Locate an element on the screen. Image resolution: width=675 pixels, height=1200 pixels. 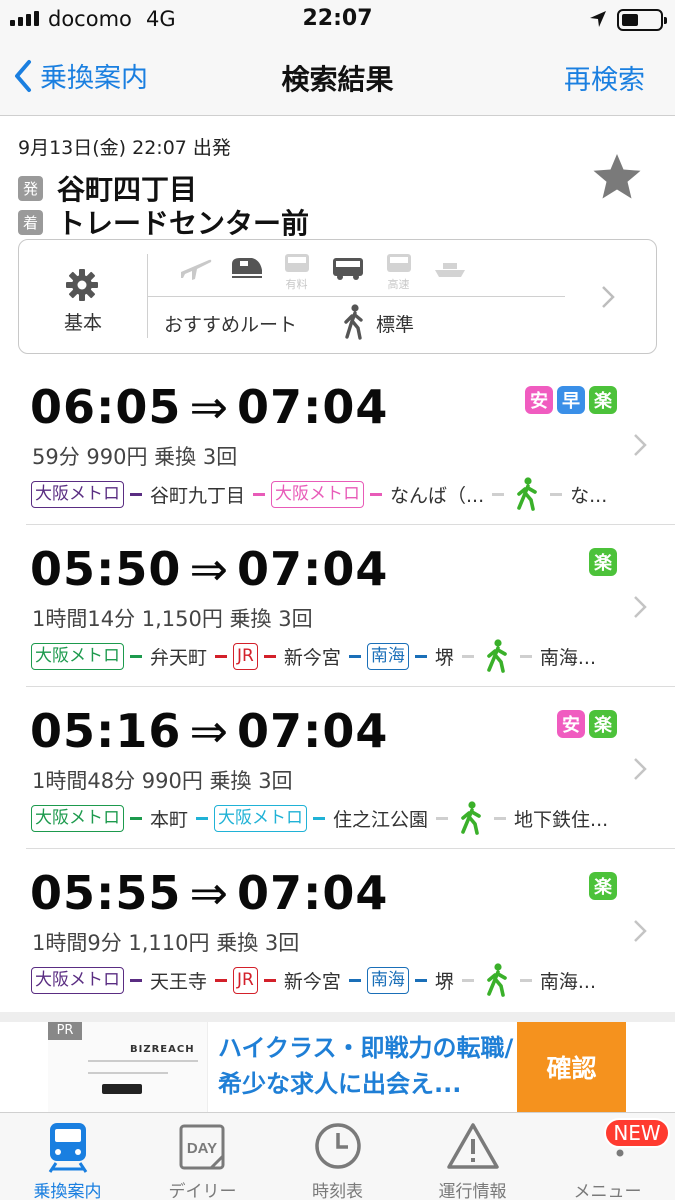
airplane-icon is located at coordinates (194, 272).